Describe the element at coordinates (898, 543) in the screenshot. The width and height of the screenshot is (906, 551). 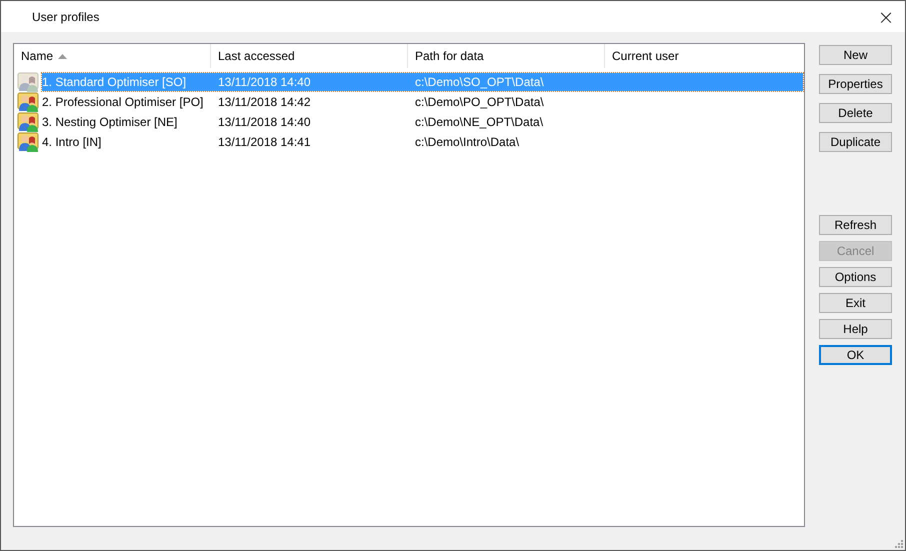
I see `resize-grip-icon` at that location.